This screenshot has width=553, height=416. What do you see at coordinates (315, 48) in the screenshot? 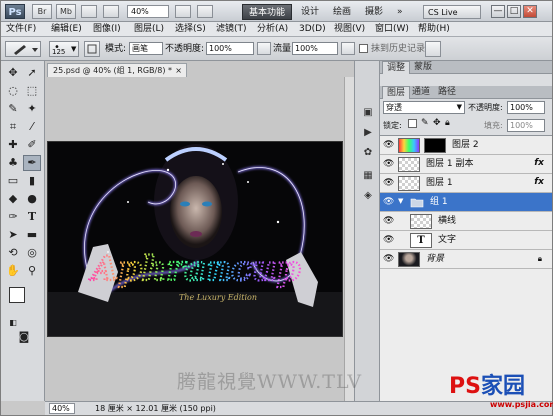
I see `flow-input: 100%` at bounding box center [315, 48].